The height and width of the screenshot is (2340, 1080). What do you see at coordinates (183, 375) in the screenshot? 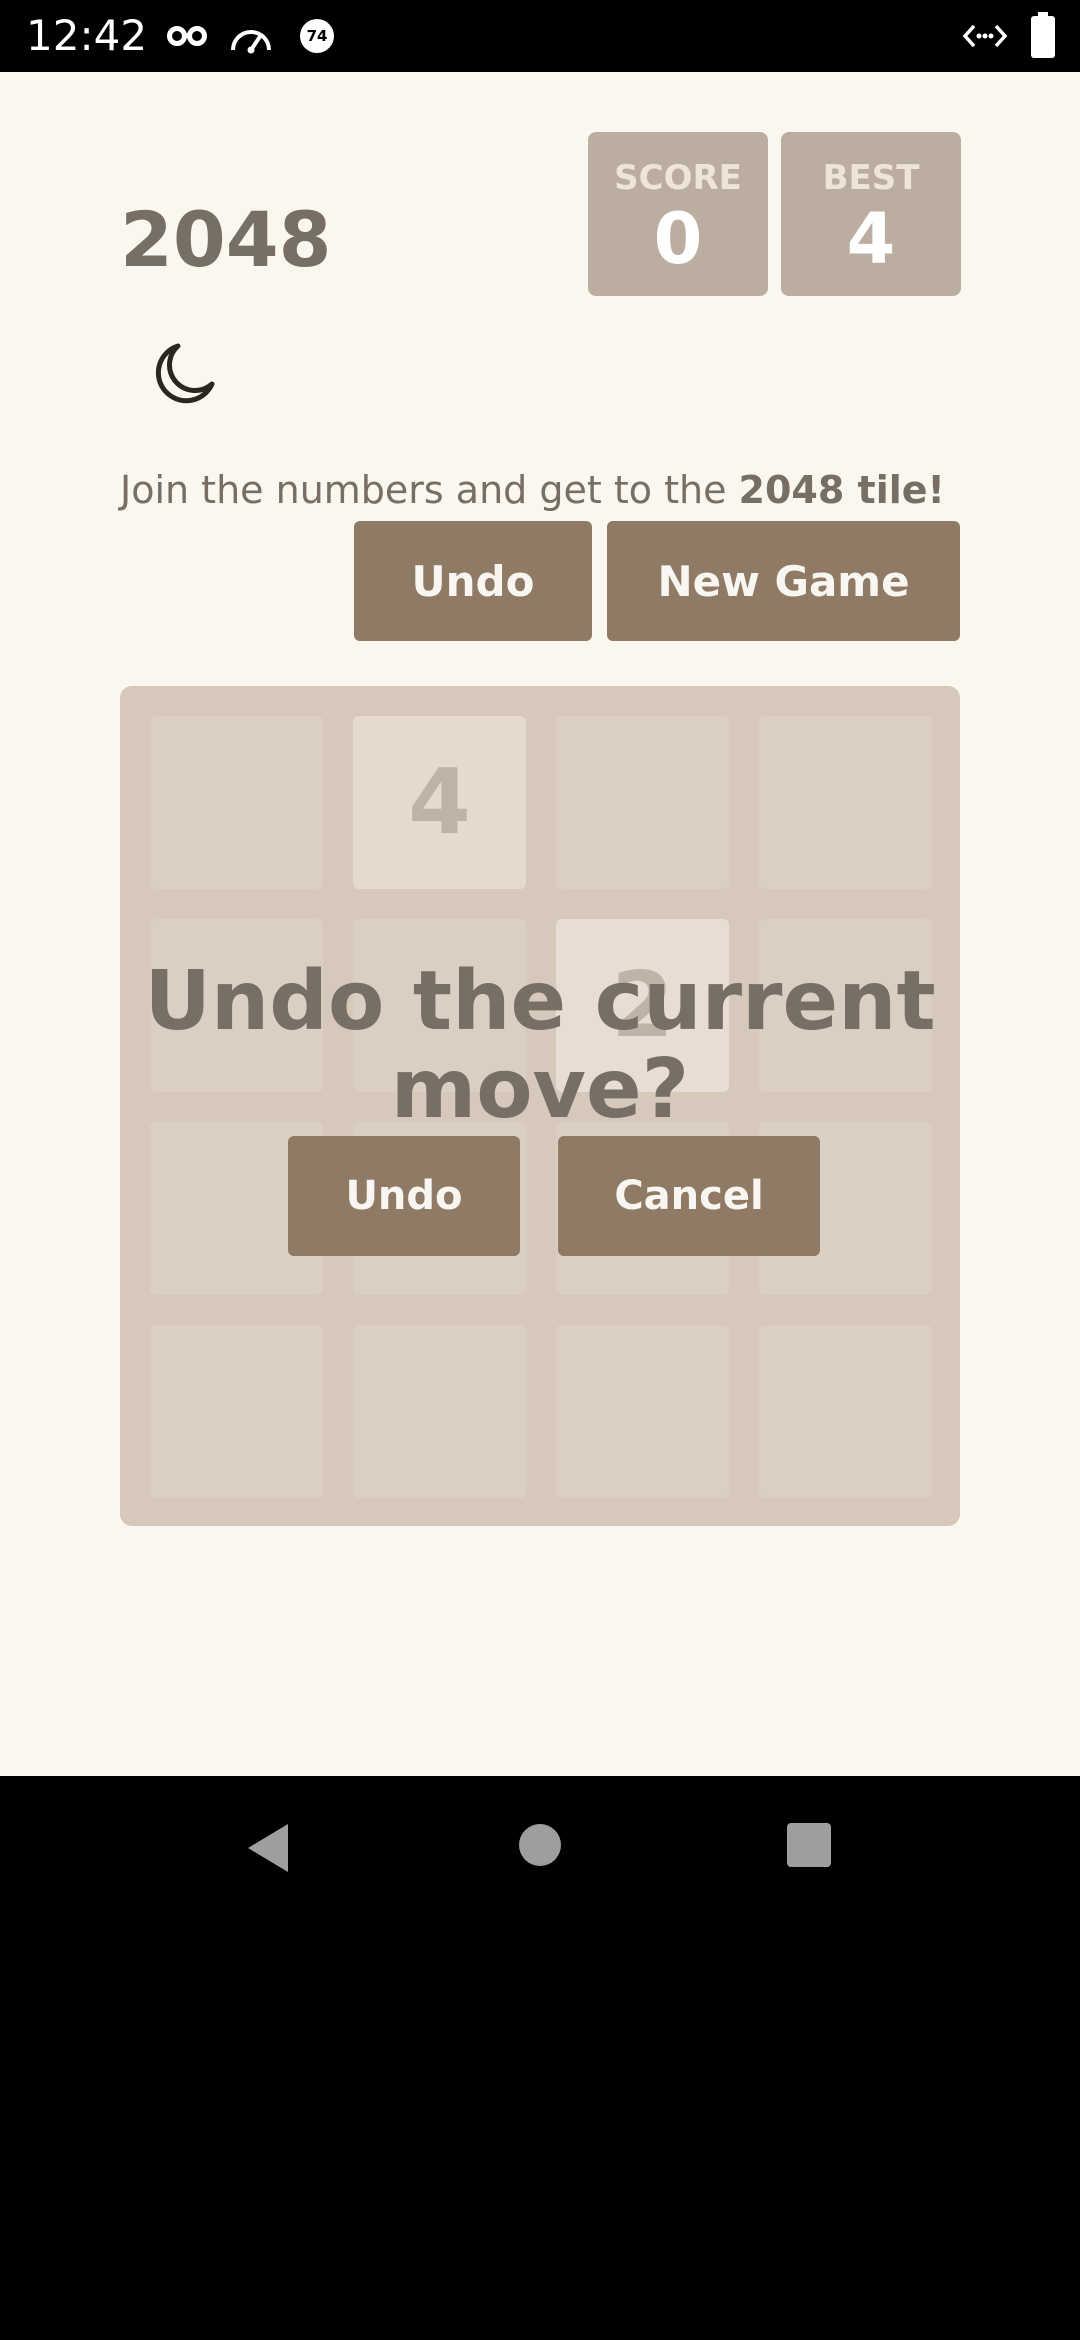
I see `moon-icon` at bounding box center [183, 375].